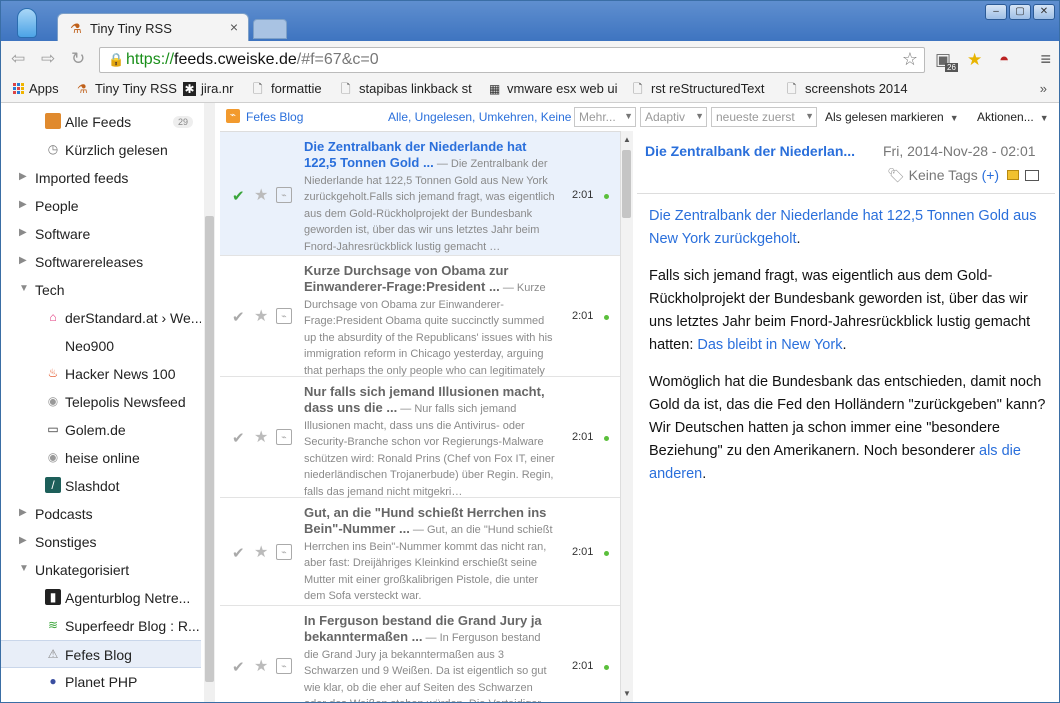 Image resolution: width=1060 pixels, height=703 pixels. Describe the element at coordinates (974, 60) in the screenshot. I see `extension-star-icon: ★` at that location.